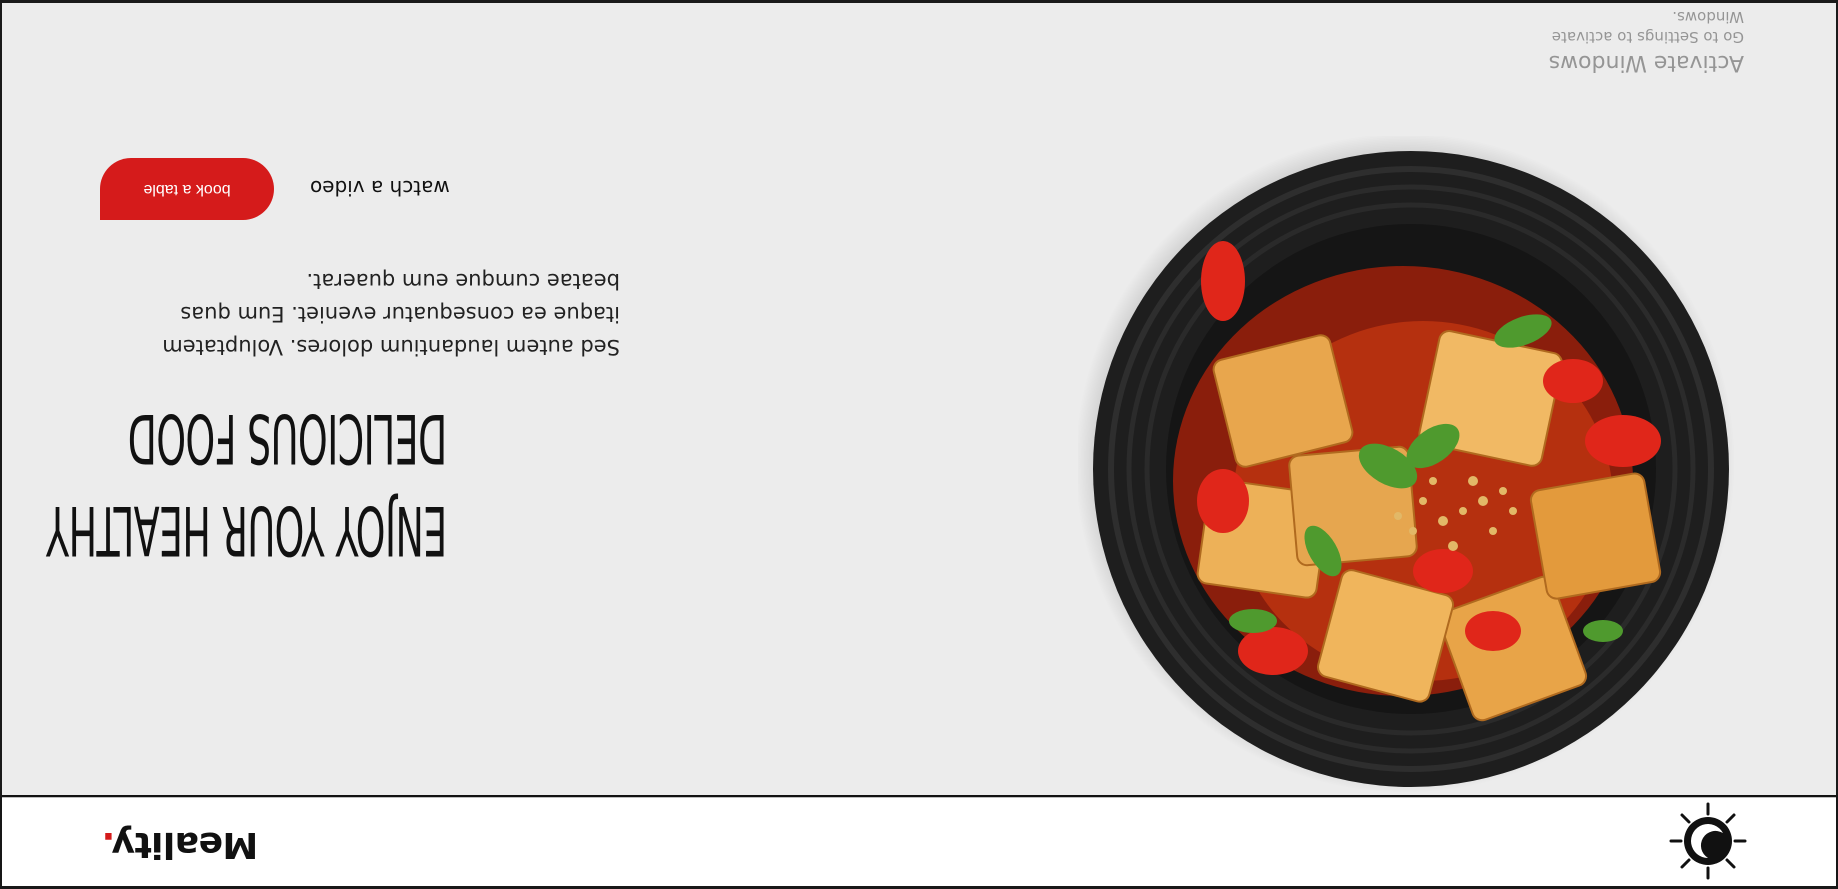 This screenshot has width=1838, height=889. Describe the element at coordinates (380, 188) in the screenshot. I see `watch-video-link: watch a video` at that location.